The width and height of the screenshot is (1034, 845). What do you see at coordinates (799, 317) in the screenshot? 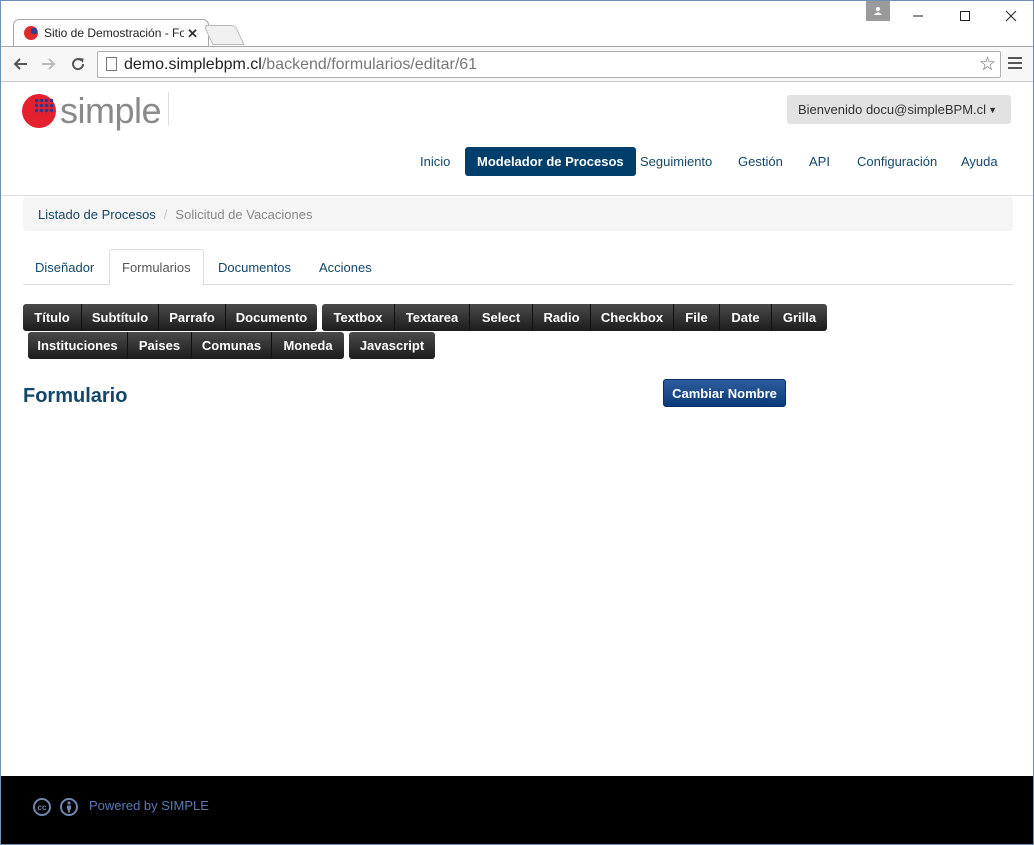
I see `add-grilla-button: Grilla` at bounding box center [799, 317].